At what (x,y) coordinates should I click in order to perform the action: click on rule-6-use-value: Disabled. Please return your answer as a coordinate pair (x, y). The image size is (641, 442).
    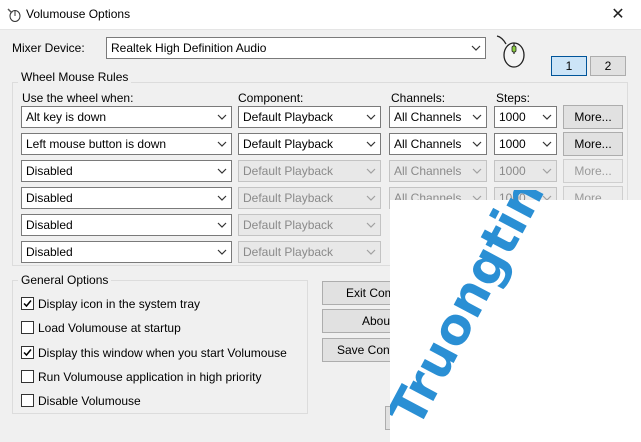
    Looking at the image, I should click on (49, 252).